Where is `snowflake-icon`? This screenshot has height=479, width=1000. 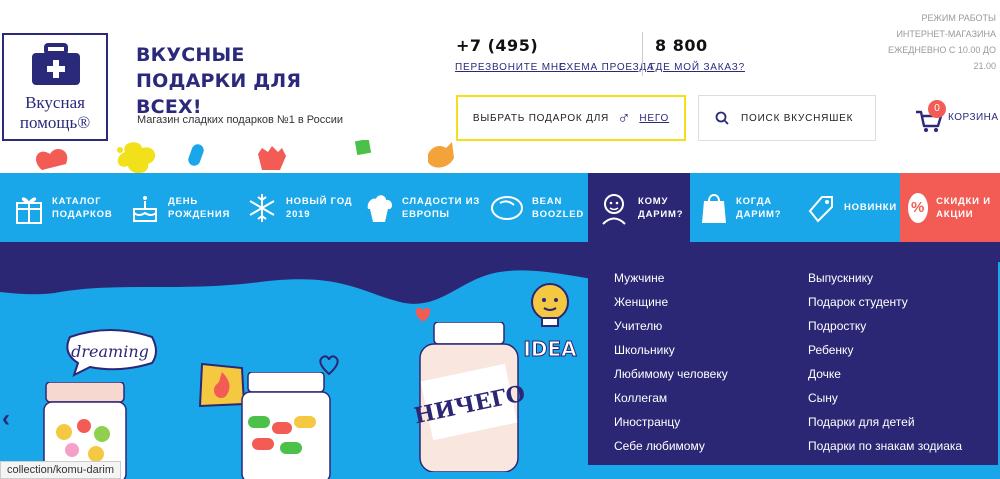 snowflake-icon is located at coordinates (262, 207).